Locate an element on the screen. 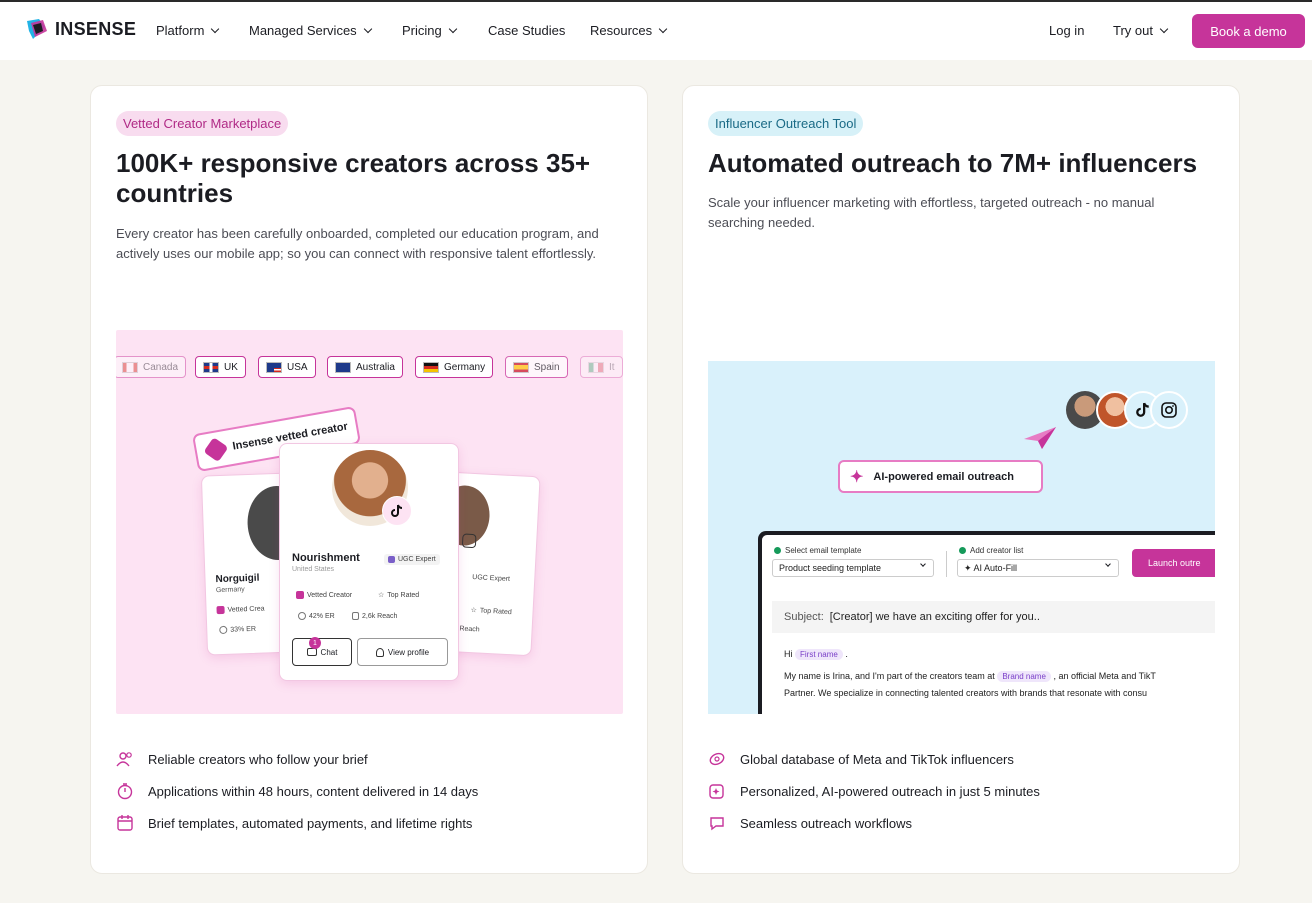 Image resolution: width=1312 pixels, height=903 pixels. check-icon is located at coordinates (777, 550).